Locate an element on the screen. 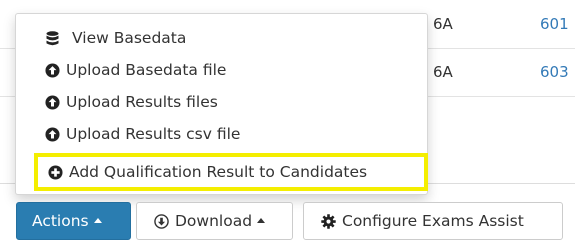 The image size is (575, 247). actions-button-label: Actions is located at coordinates (60, 221).